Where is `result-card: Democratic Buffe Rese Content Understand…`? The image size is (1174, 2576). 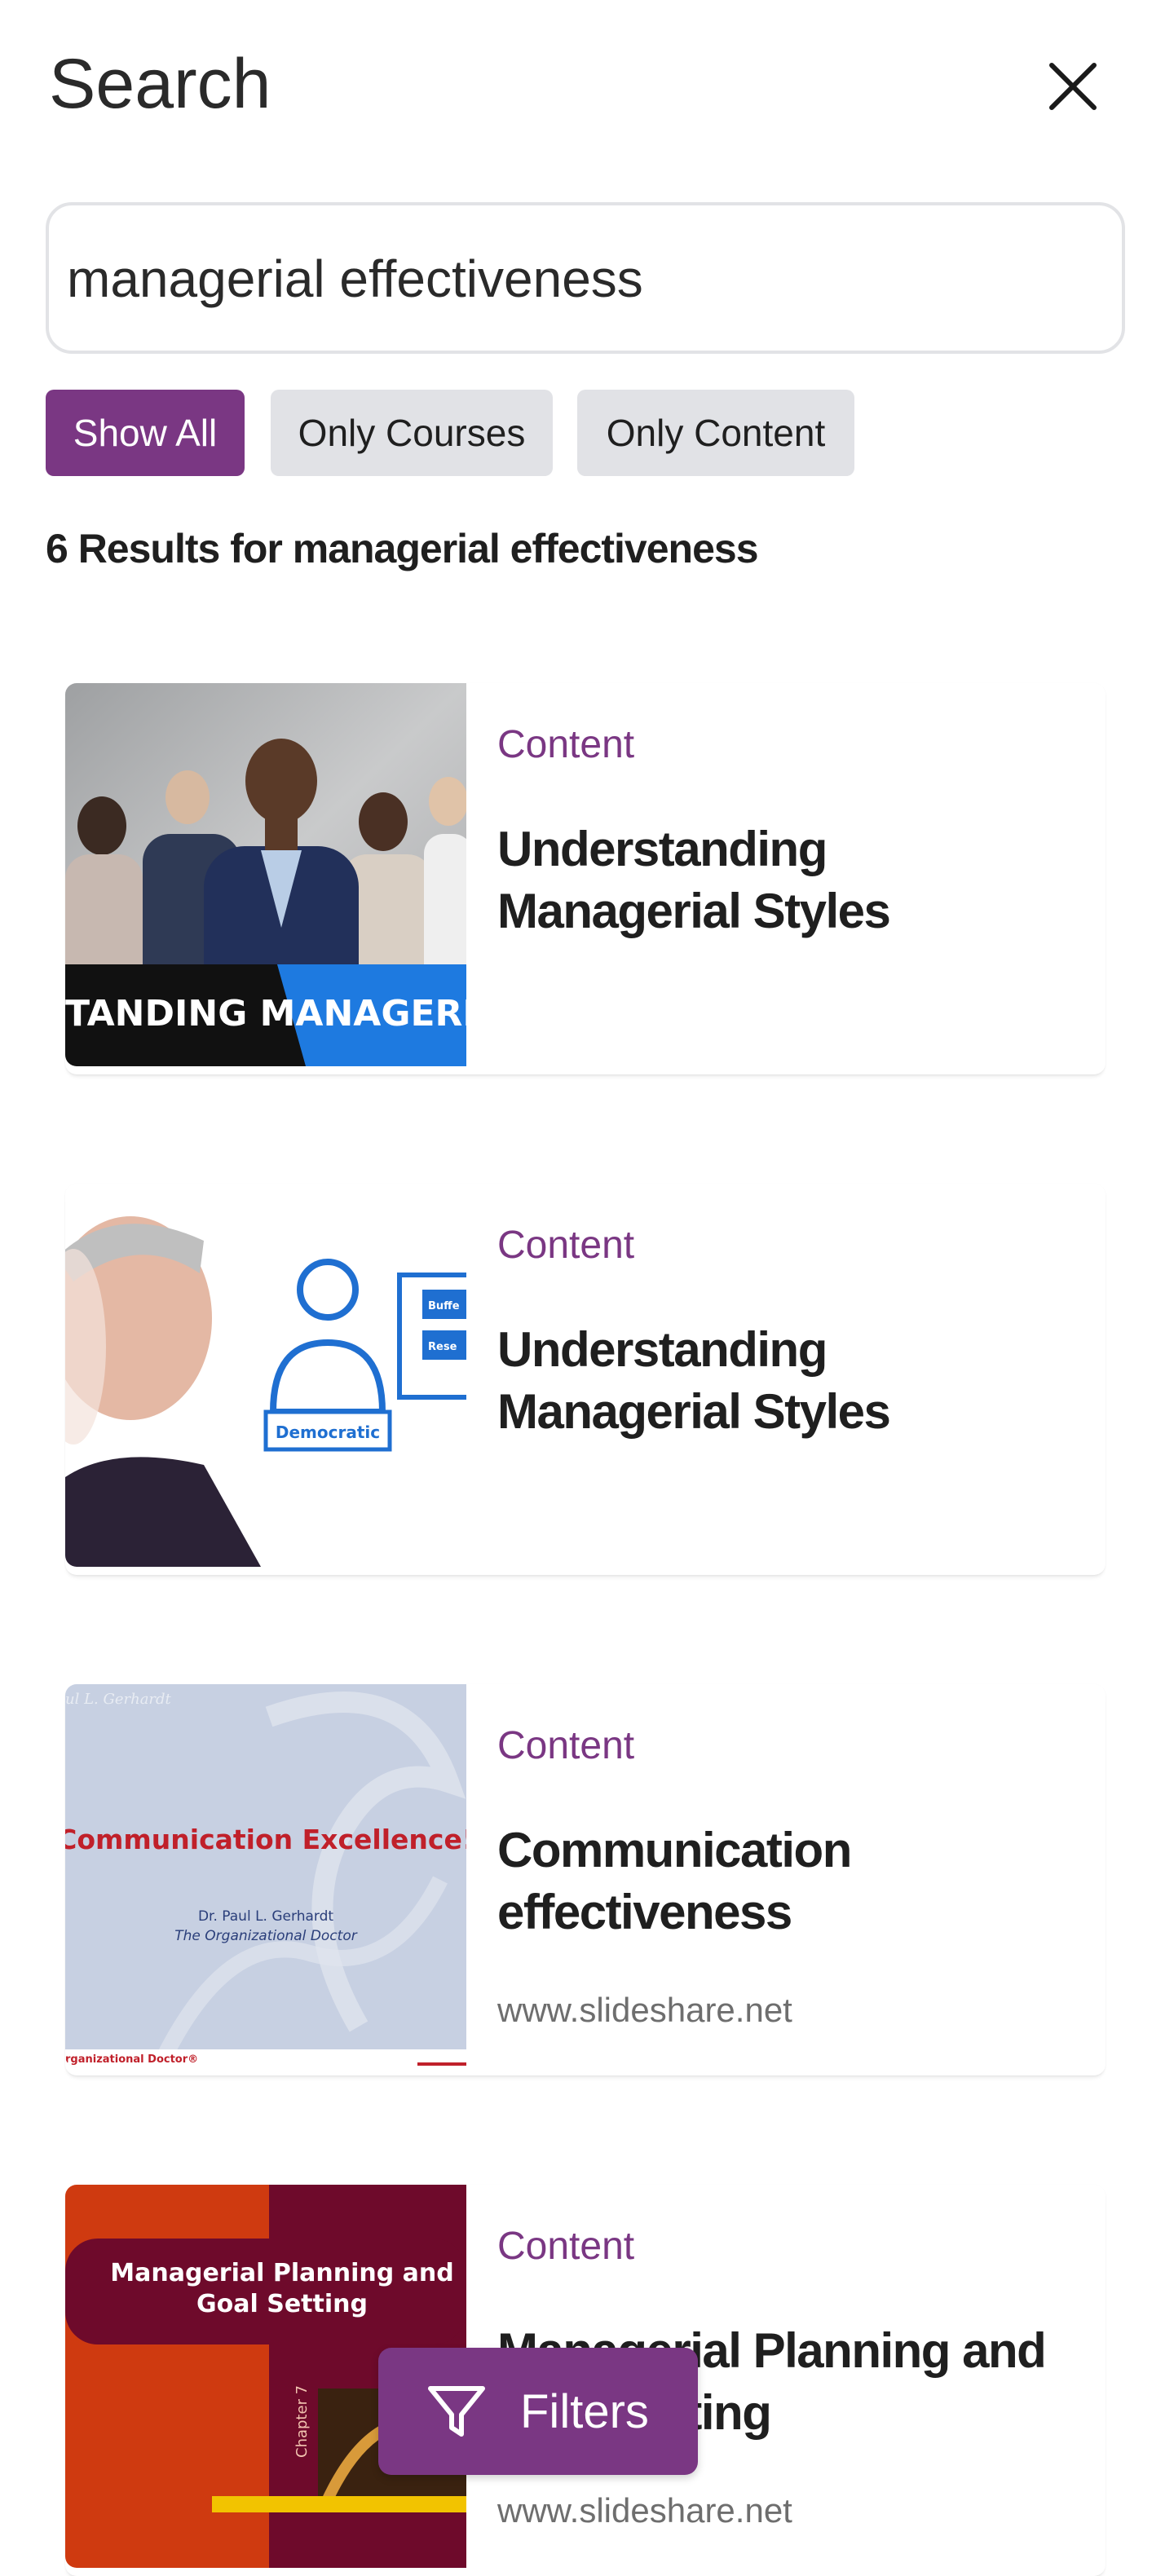
result-card: Democratic Buffe Rese Content Understand… is located at coordinates (585, 1379).